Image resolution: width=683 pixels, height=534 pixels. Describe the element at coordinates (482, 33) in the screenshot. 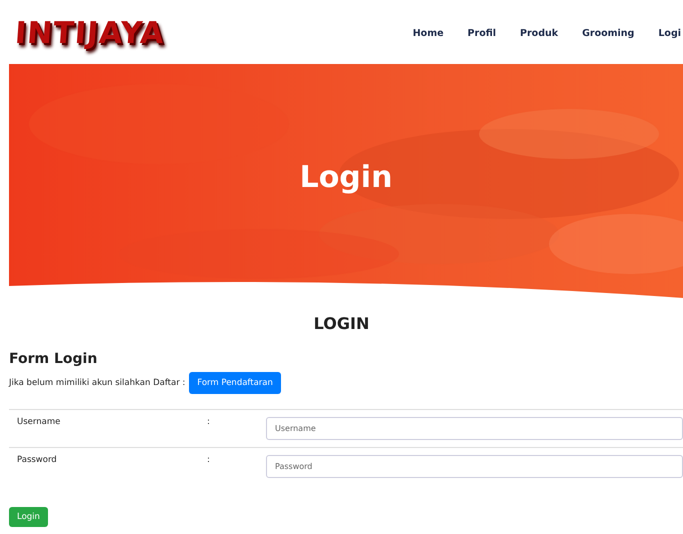

I see `nav-link: Profil` at that location.